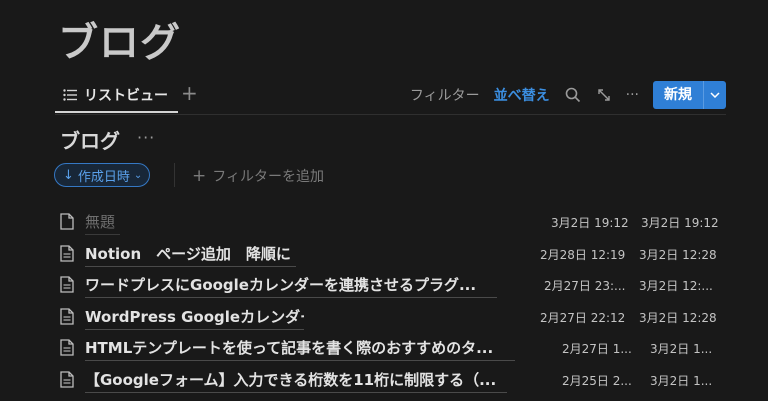 Image resolution: width=768 pixels, height=401 pixels. What do you see at coordinates (268, 177) in the screenshot?
I see `add-filter-label: フィルターを追加` at bounding box center [268, 177].